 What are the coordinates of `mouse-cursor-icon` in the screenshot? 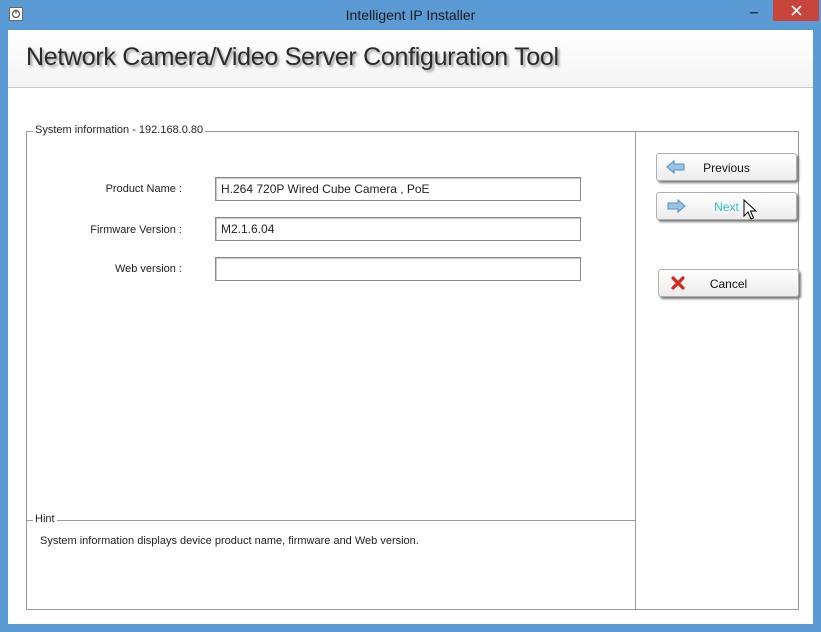 It's located at (750, 209).